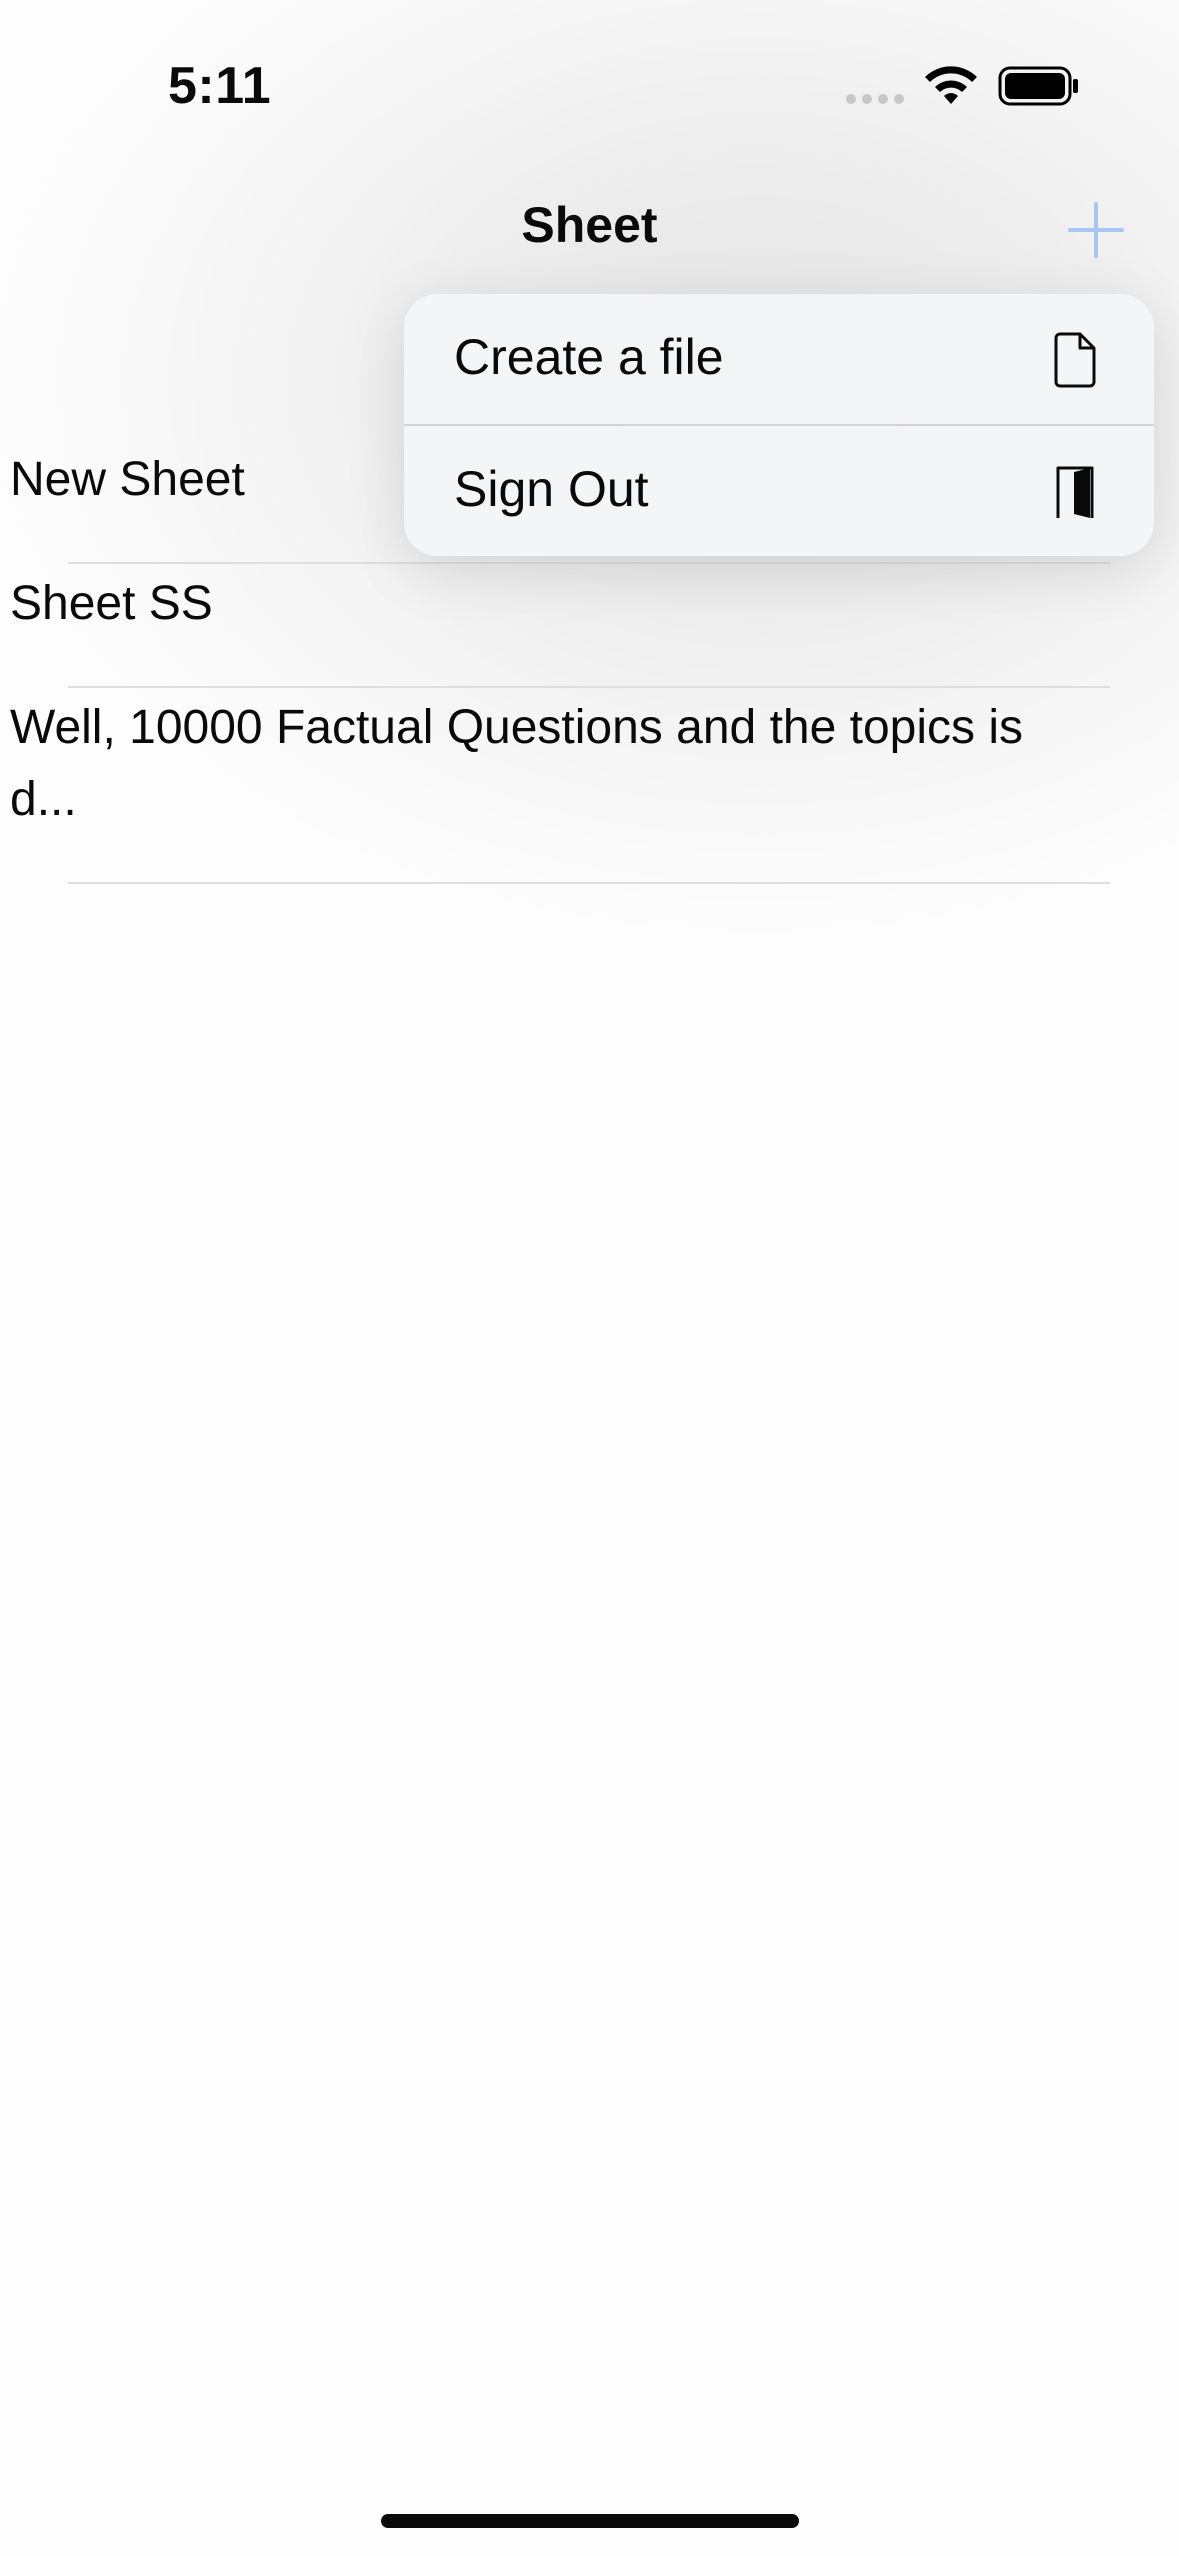  Describe the element at coordinates (1096, 230) in the screenshot. I see `plus-icon` at that location.